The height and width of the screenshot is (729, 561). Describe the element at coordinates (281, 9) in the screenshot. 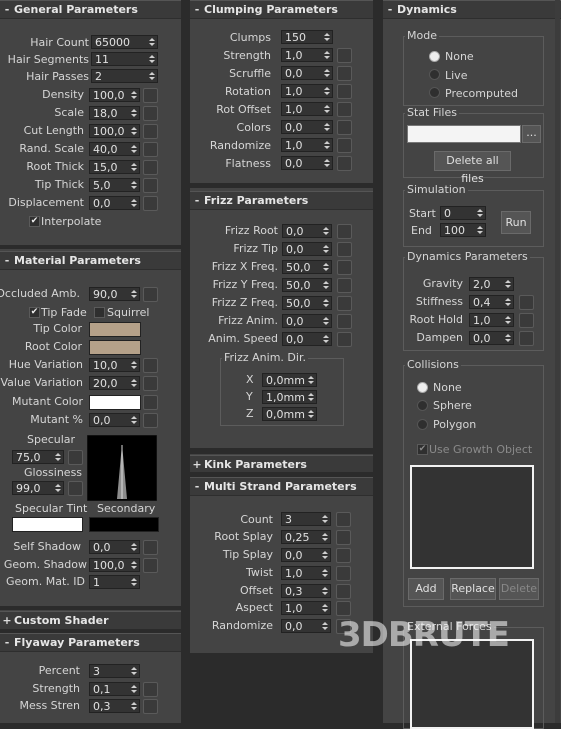

I see `clumping-parameters-header: - Clumping Parameters` at that location.